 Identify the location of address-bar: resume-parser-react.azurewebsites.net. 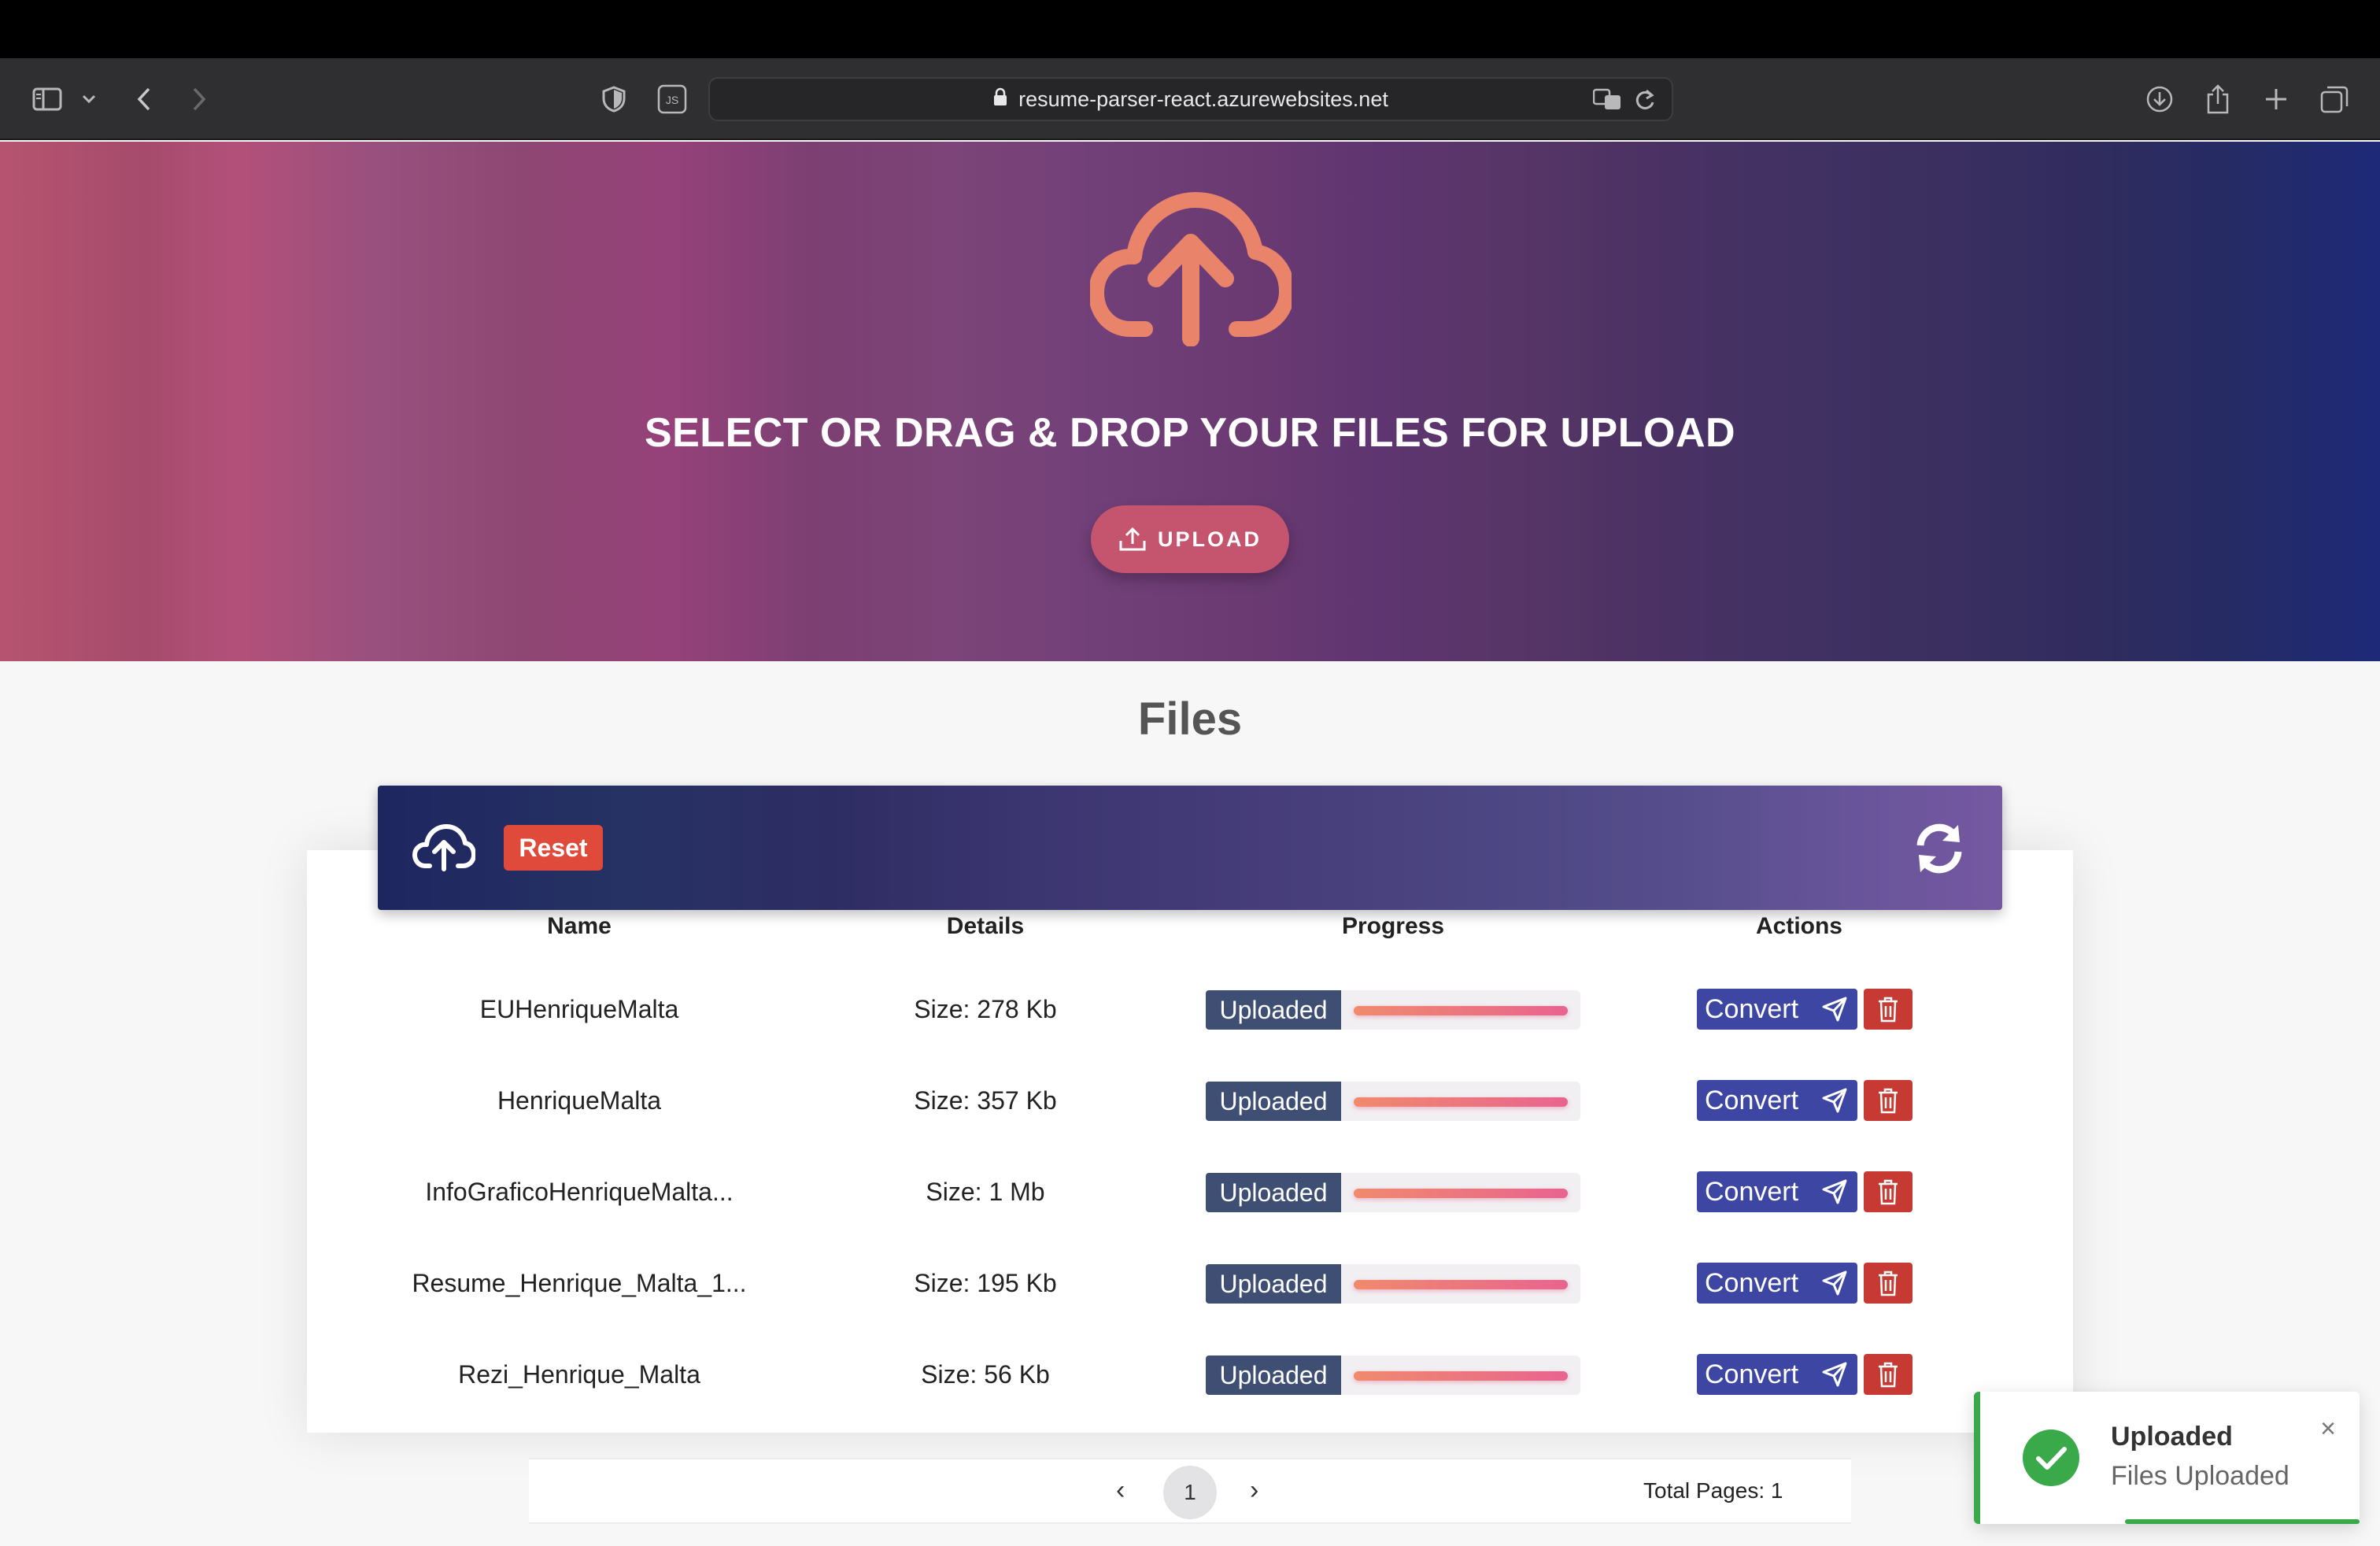
(1190, 99).